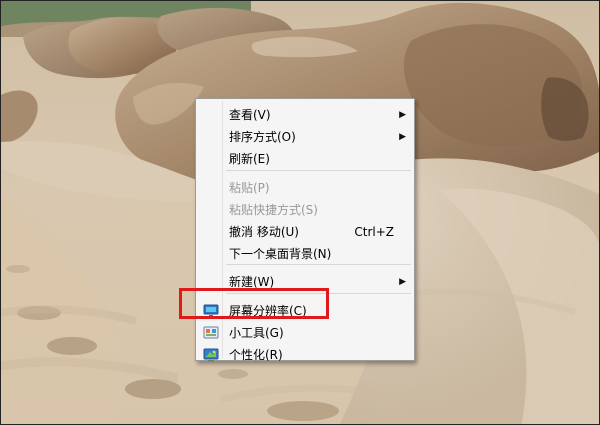  I want to click on menu-item-refresh-label: 刷新(E), so click(249, 159).